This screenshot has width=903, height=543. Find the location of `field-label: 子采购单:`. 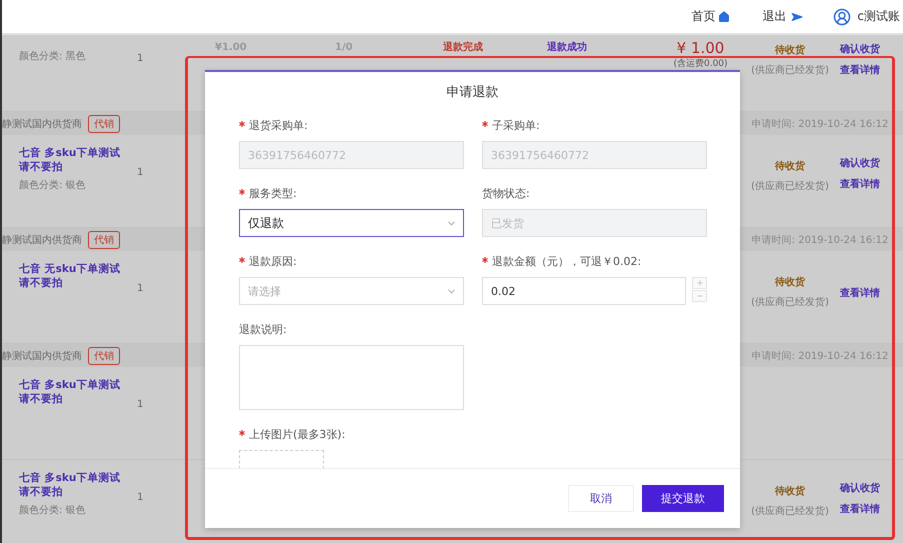

field-label: 子采购单: is located at coordinates (594, 125).